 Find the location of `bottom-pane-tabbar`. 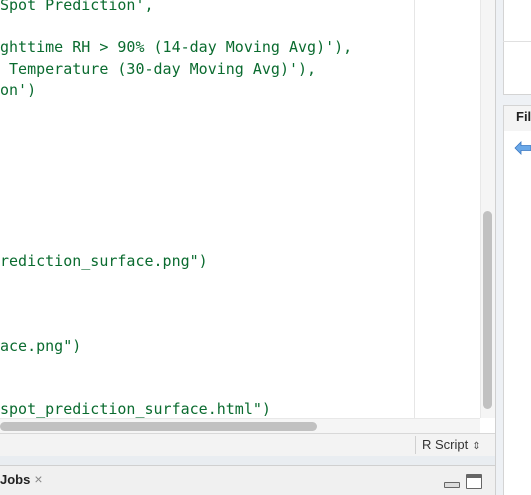

bottom-pane-tabbar is located at coordinates (247, 480).